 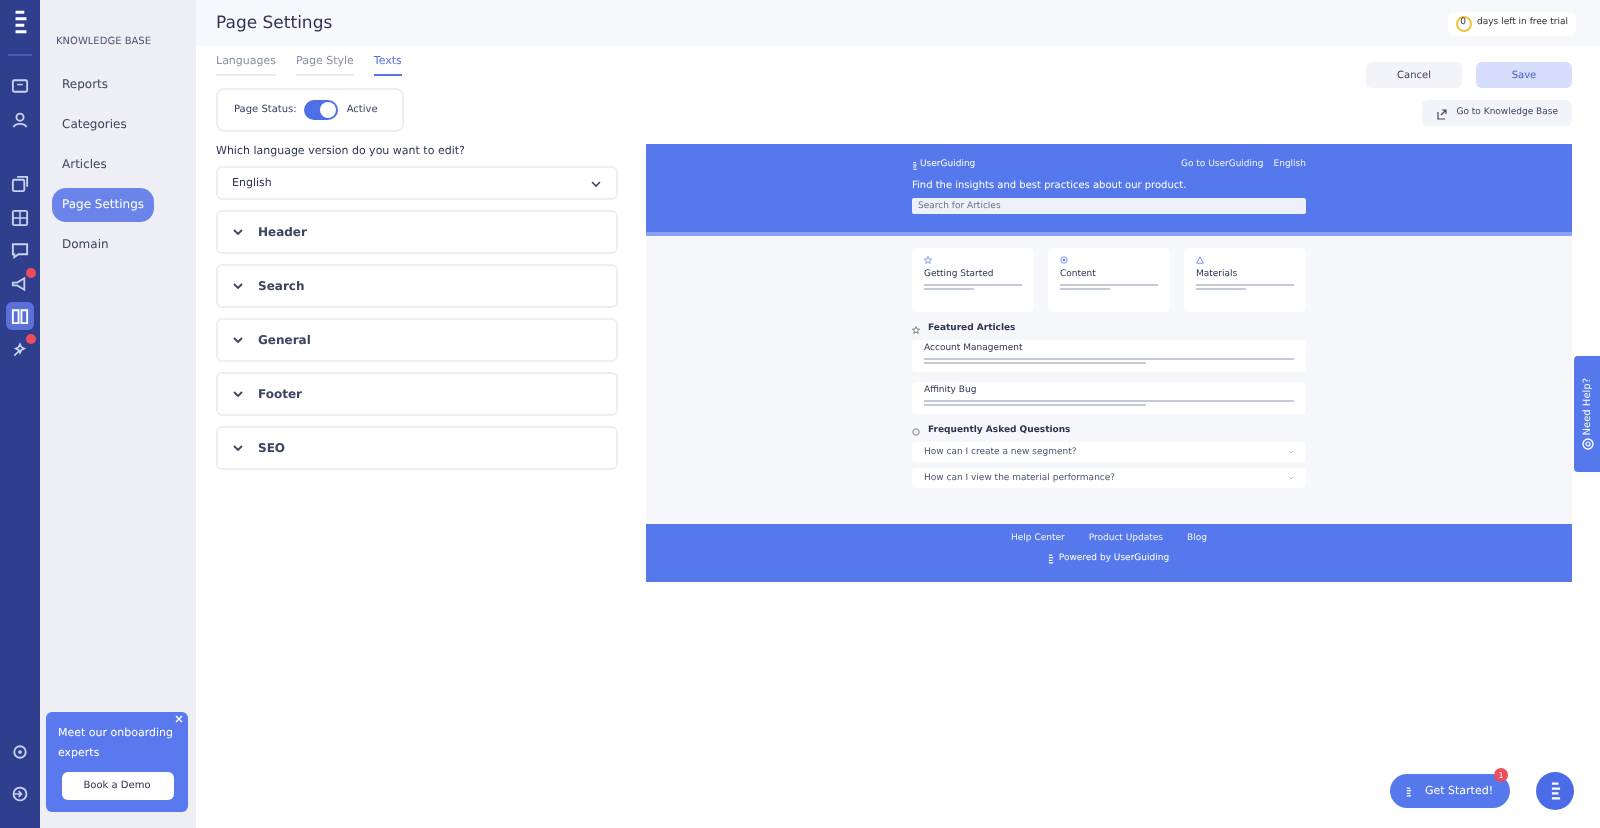 What do you see at coordinates (274, 23) in the screenshot?
I see `page-title: Page Settings` at bounding box center [274, 23].